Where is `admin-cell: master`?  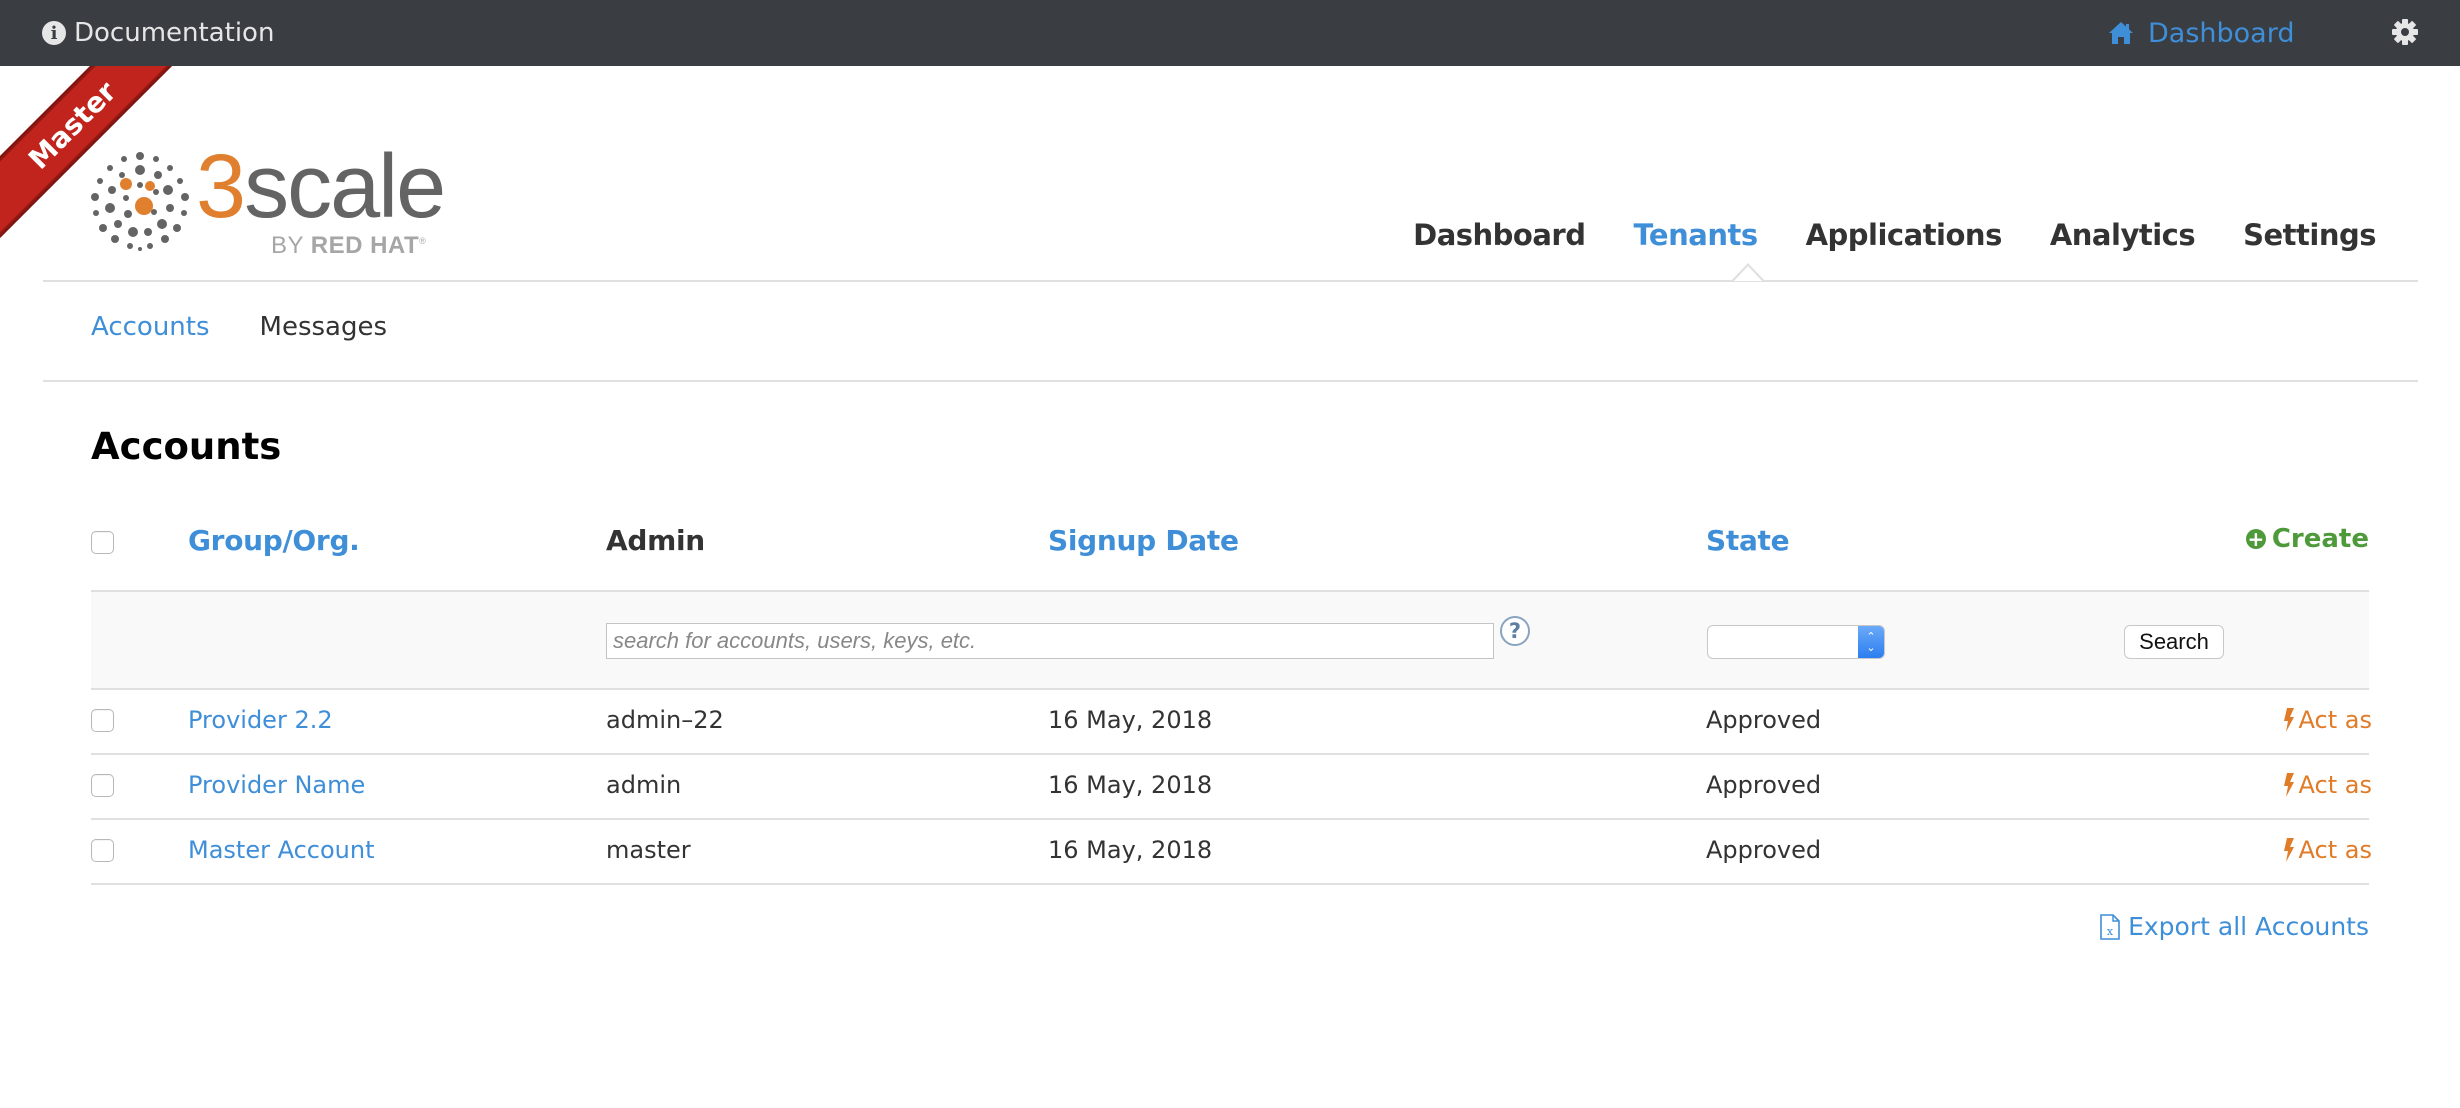
admin-cell: master is located at coordinates (648, 850).